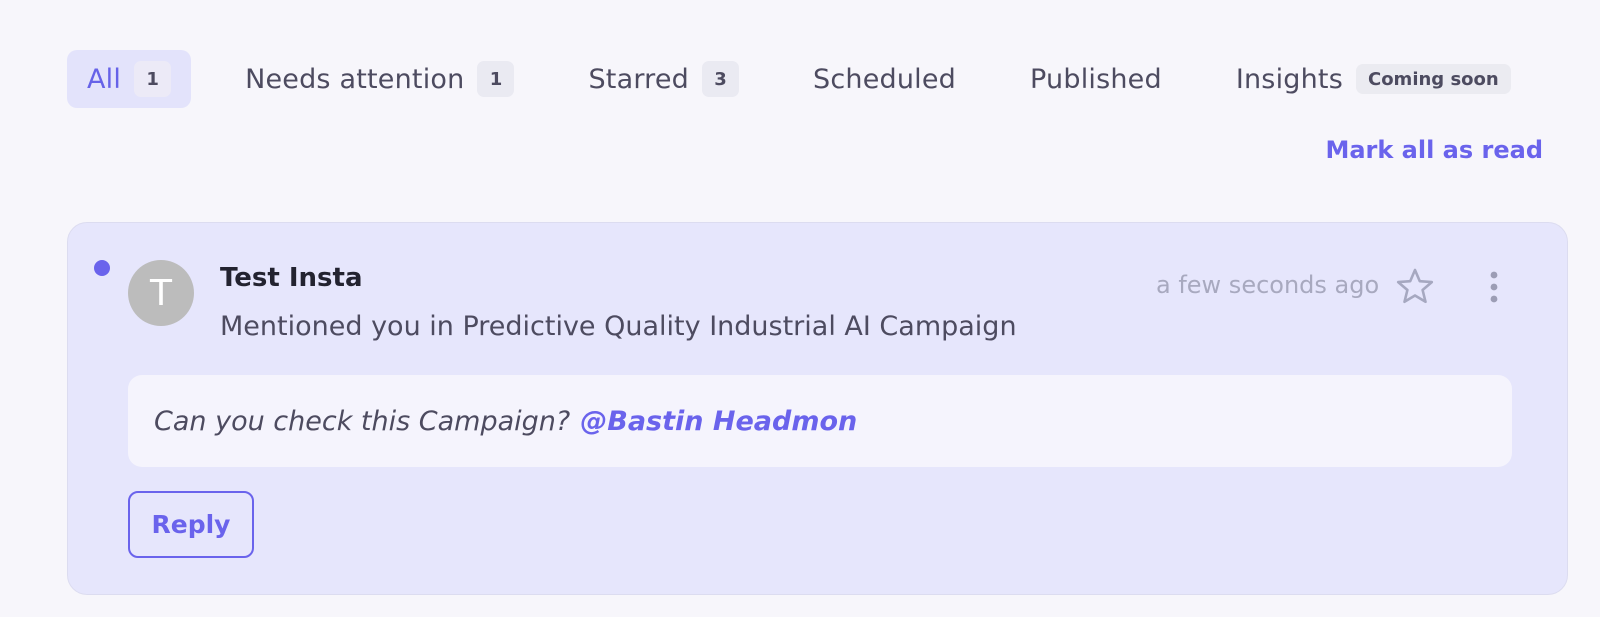  Describe the element at coordinates (362, 421) in the screenshot. I see `comment-text: Can you check this Campaign?` at that location.